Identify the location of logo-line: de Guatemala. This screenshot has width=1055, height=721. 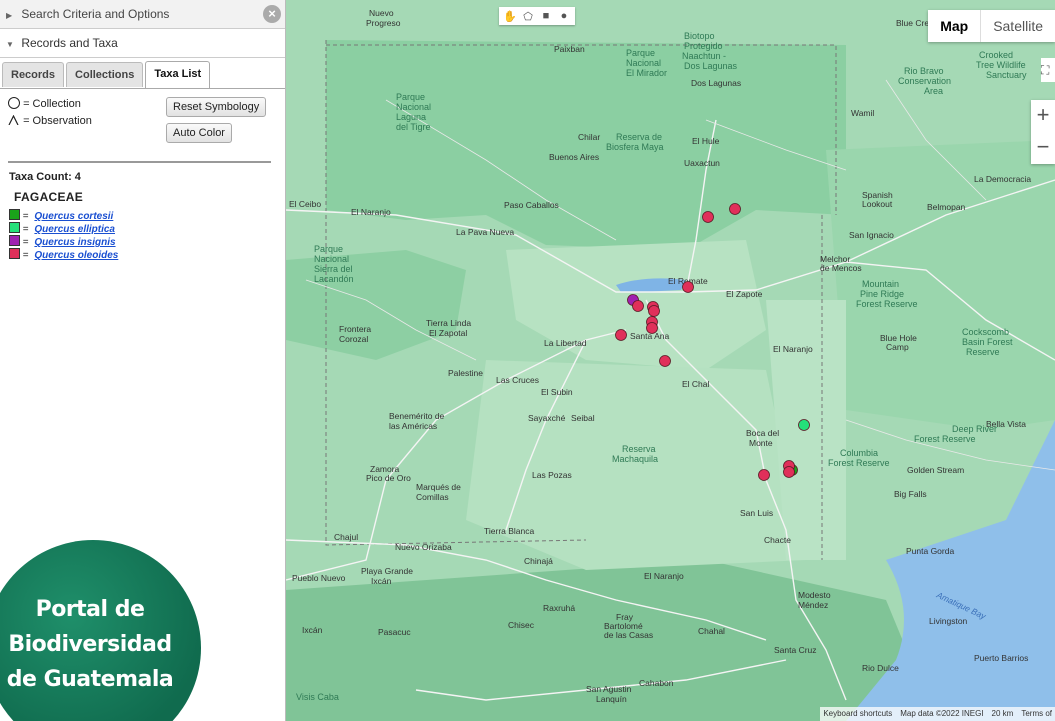
(90, 679).